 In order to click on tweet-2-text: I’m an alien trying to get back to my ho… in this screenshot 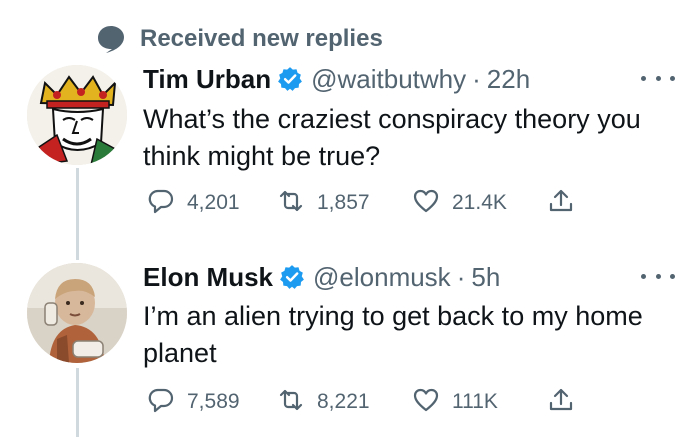, I will do `click(393, 334)`.